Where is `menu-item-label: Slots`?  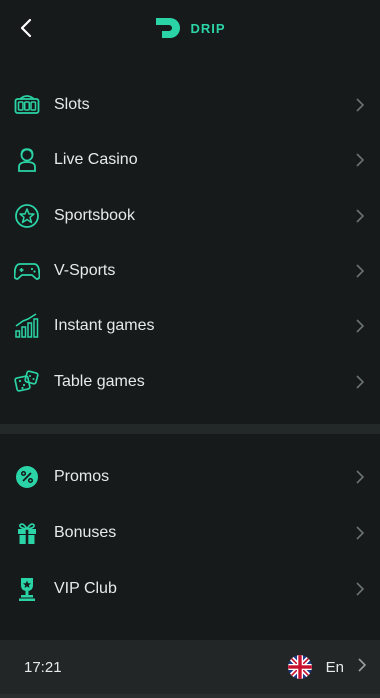 menu-item-label: Slots is located at coordinates (72, 104).